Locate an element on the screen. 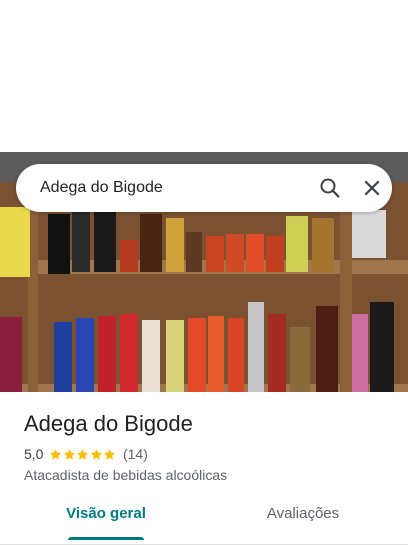 This screenshot has width=408, height=545. rating-row: 5,0 (14) is located at coordinates (86, 454).